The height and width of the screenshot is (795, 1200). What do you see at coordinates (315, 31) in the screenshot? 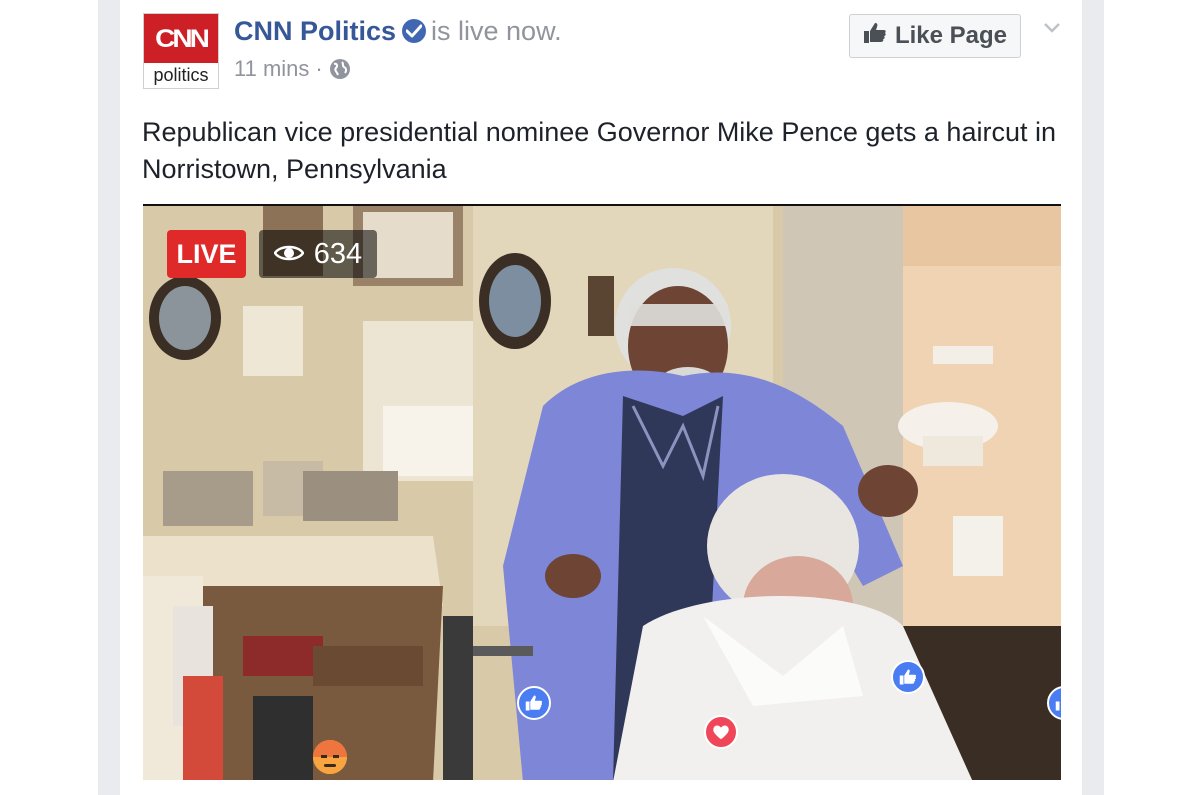
I see `page-name-link: CNN Politics` at bounding box center [315, 31].